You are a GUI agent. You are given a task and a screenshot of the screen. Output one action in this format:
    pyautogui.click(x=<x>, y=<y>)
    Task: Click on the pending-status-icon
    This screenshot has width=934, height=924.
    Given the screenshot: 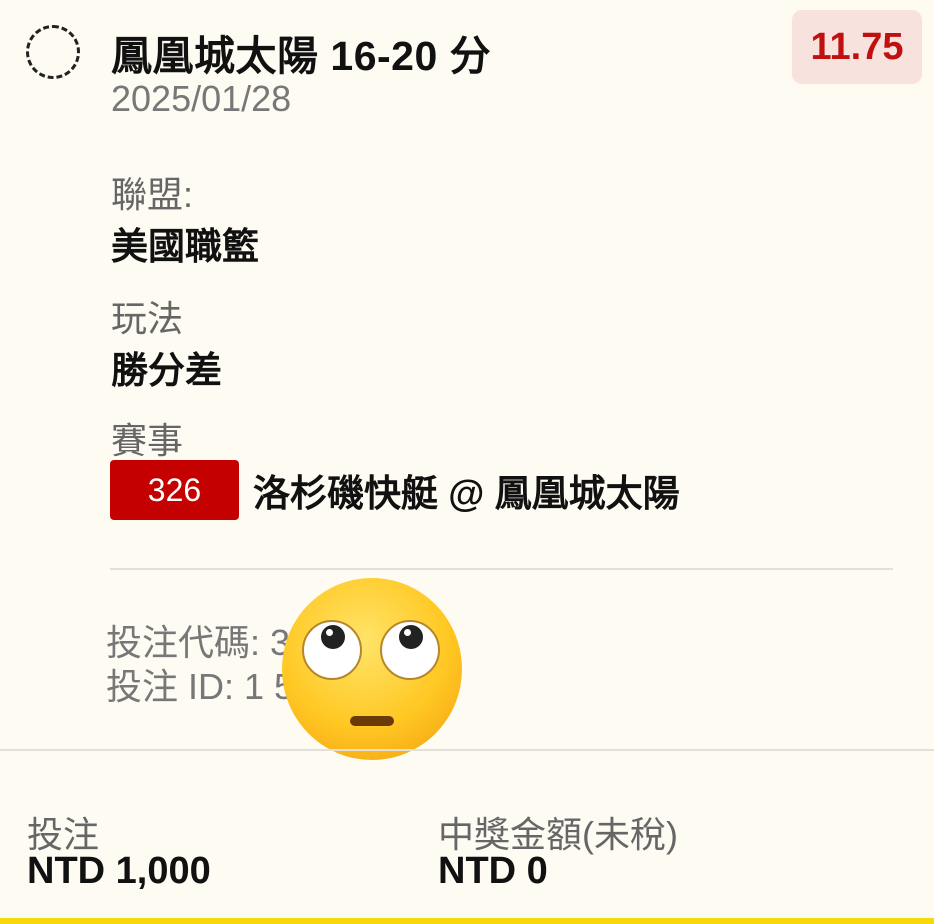 What is the action you would take?
    pyautogui.click(x=53, y=52)
    